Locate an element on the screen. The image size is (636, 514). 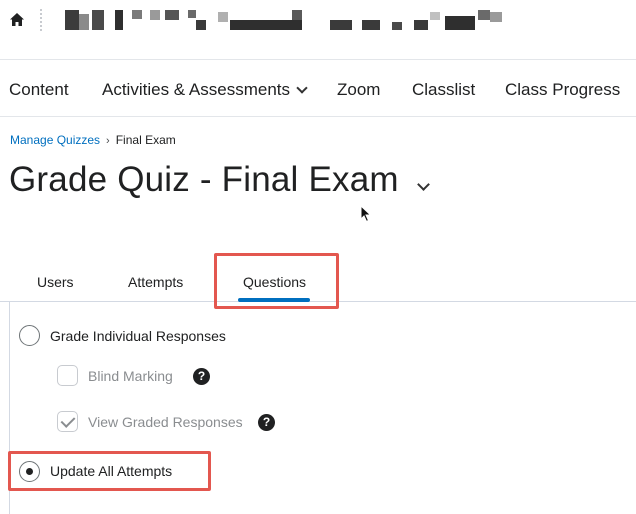
view-graded-responses-label: View Graded Responses is located at coordinates (165, 422).